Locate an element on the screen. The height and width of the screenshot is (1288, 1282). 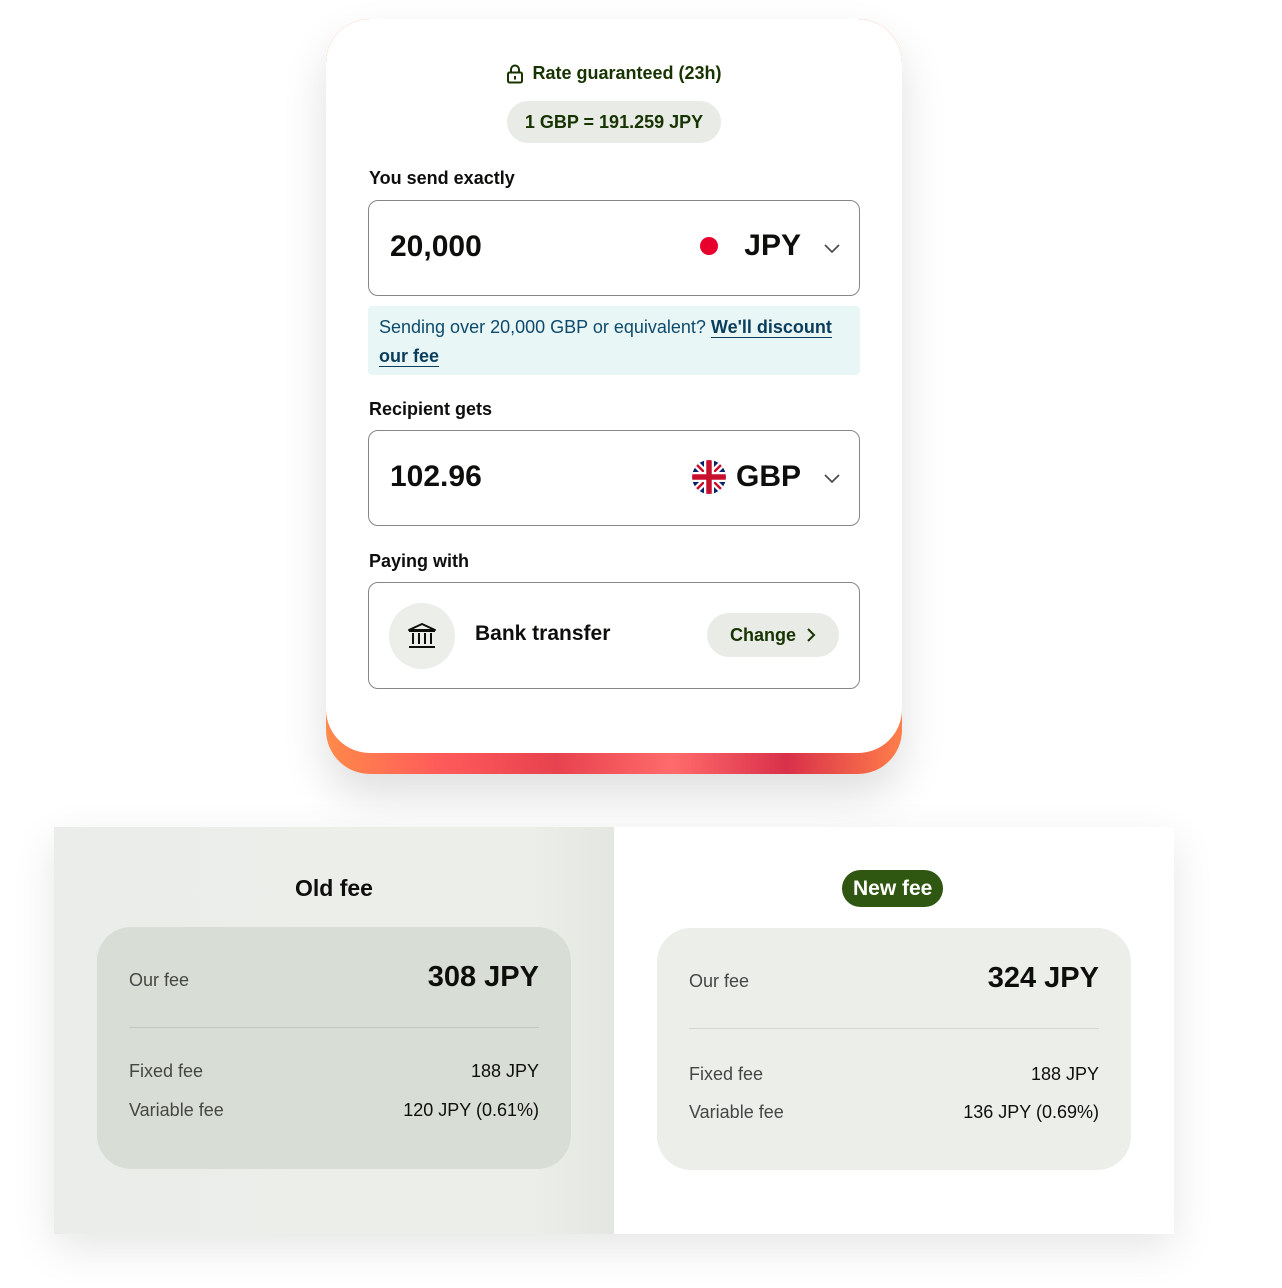
new-variable-fee-row: Variable fee 136 JPY (0.69%) is located at coordinates (894, 1112).